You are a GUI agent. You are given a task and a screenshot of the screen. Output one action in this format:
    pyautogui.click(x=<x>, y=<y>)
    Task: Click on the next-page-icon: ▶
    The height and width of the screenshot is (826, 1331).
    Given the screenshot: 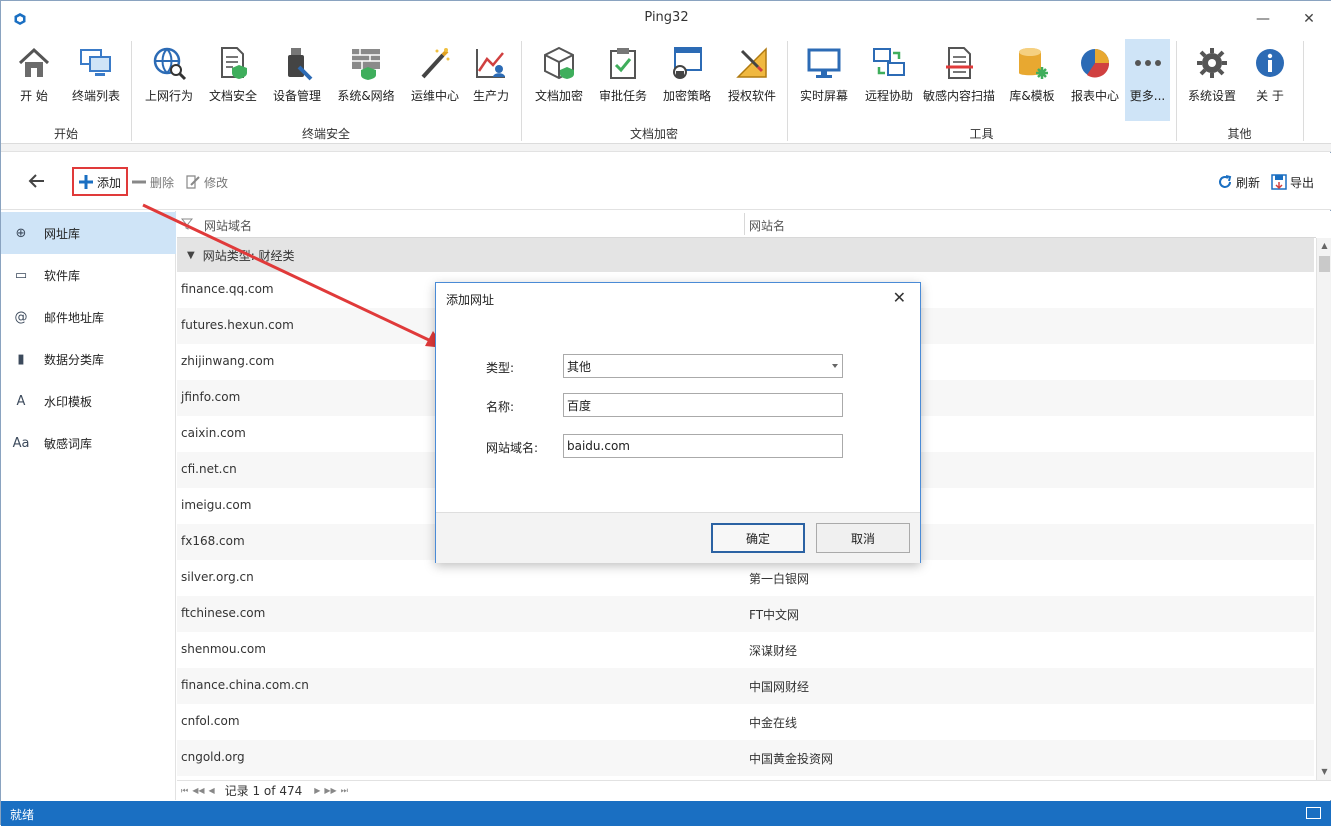 What is the action you would take?
    pyautogui.click(x=317, y=790)
    